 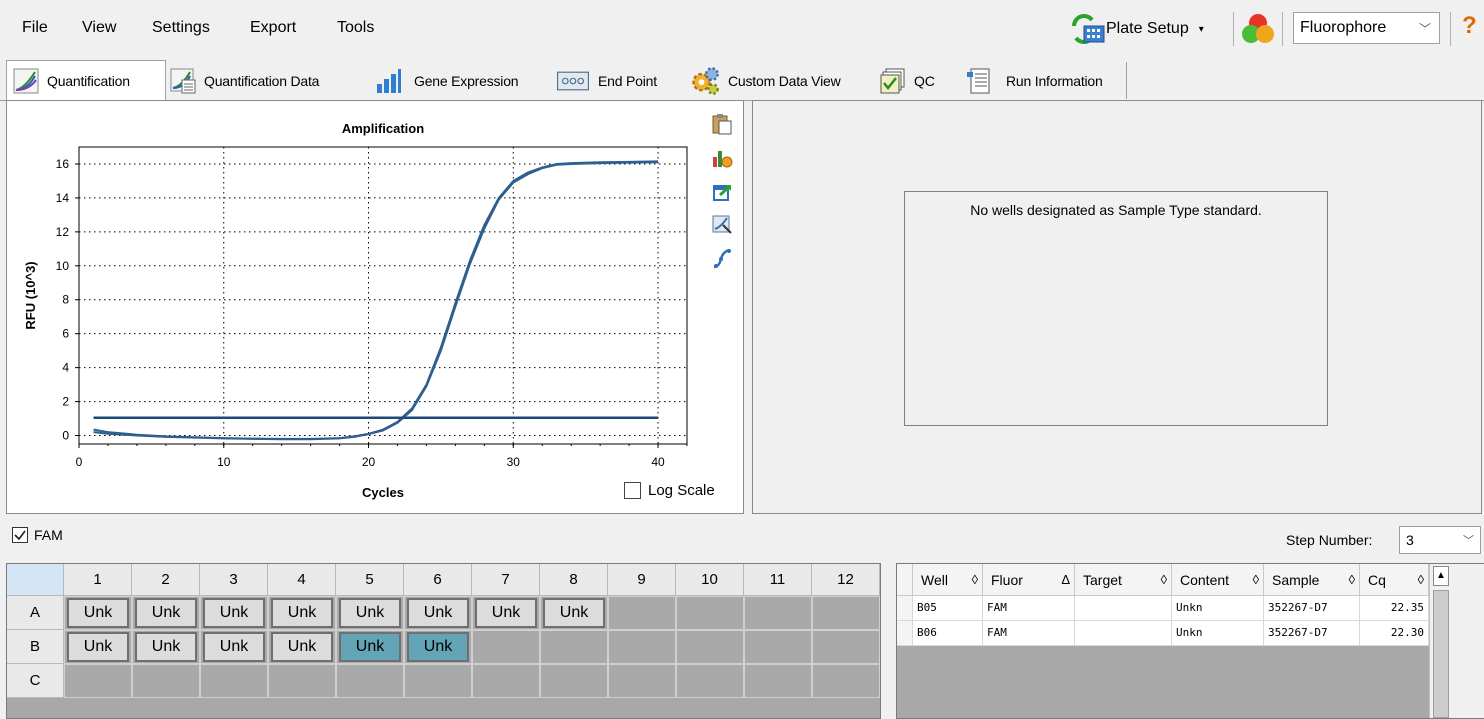 What do you see at coordinates (99, 28) in the screenshot?
I see `menu-view: View` at bounding box center [99, 28].